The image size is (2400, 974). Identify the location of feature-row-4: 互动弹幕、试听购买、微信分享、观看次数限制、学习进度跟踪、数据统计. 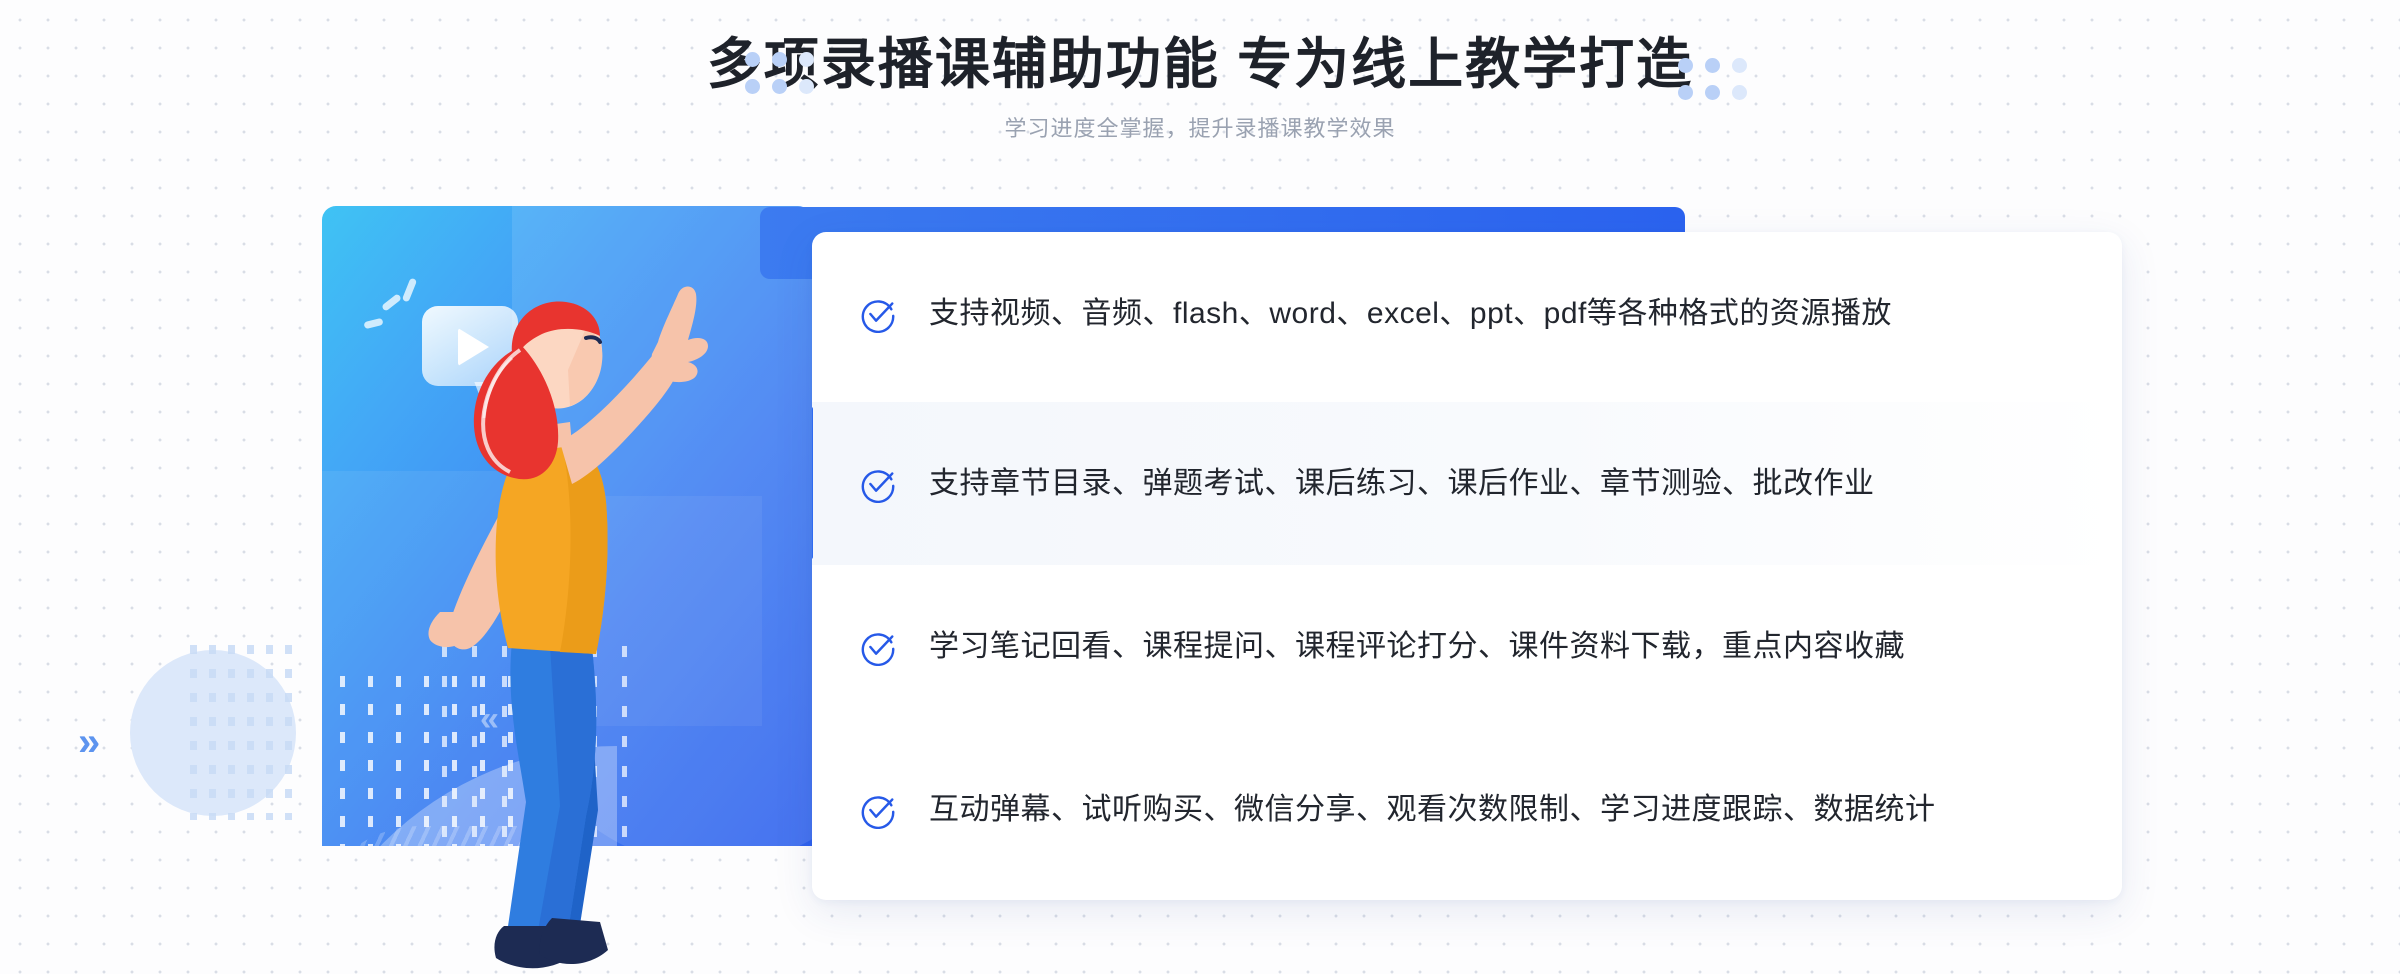
(1467, 809).